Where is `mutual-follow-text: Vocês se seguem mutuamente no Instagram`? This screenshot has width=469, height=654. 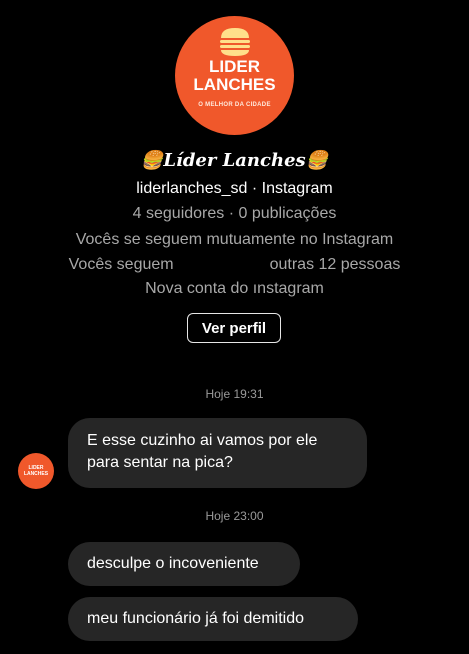
mutual-follow-text: Vocês se seguem mutuamente no Instagram is located at coordinates (234, 239).